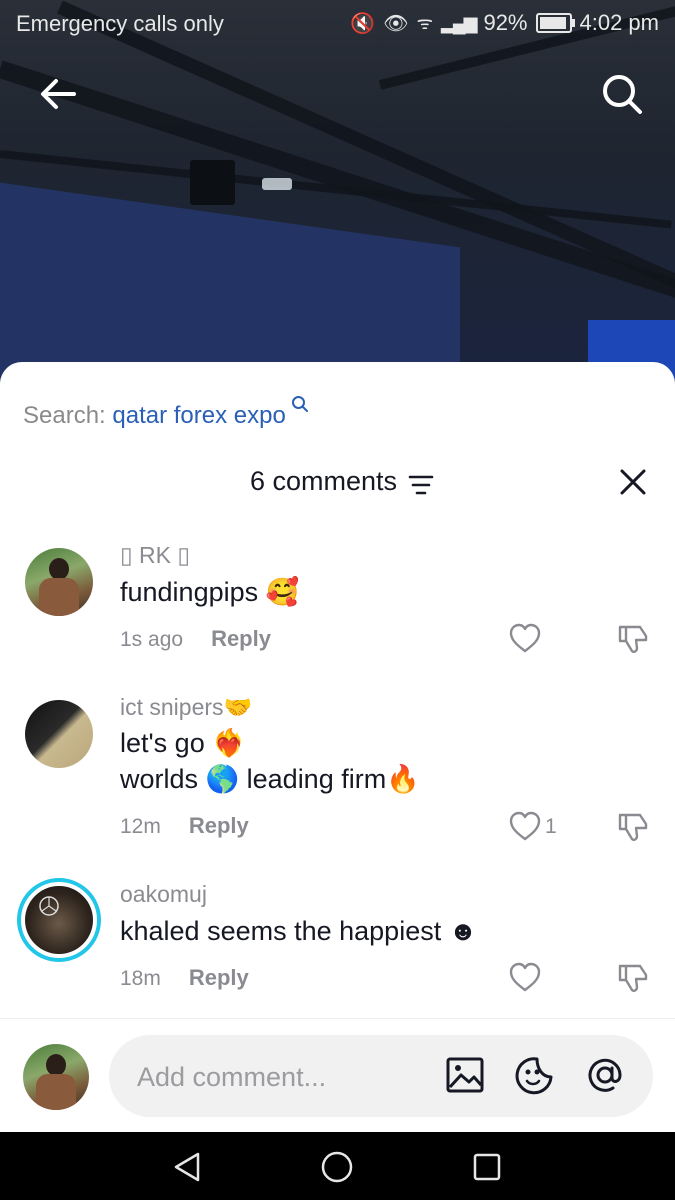  Describe the element at coordinates (337, 1018) in the screenshot. I see `divider` at that location.